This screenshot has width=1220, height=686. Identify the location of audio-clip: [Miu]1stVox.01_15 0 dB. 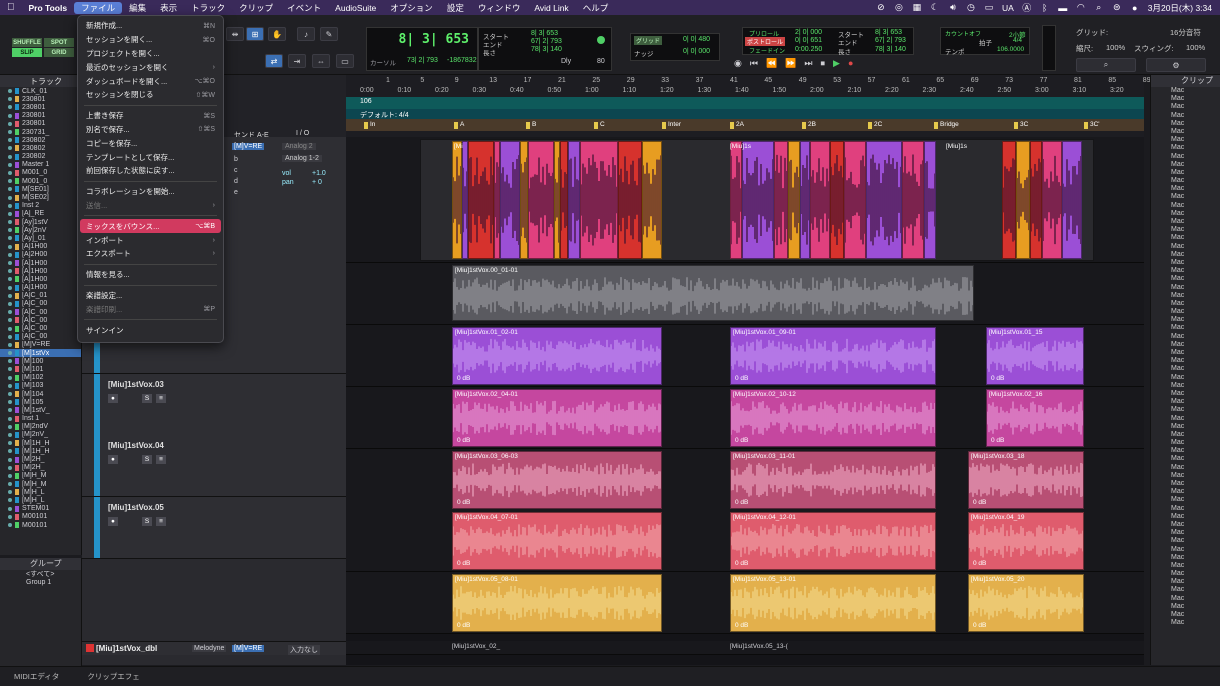
(1035, 356).